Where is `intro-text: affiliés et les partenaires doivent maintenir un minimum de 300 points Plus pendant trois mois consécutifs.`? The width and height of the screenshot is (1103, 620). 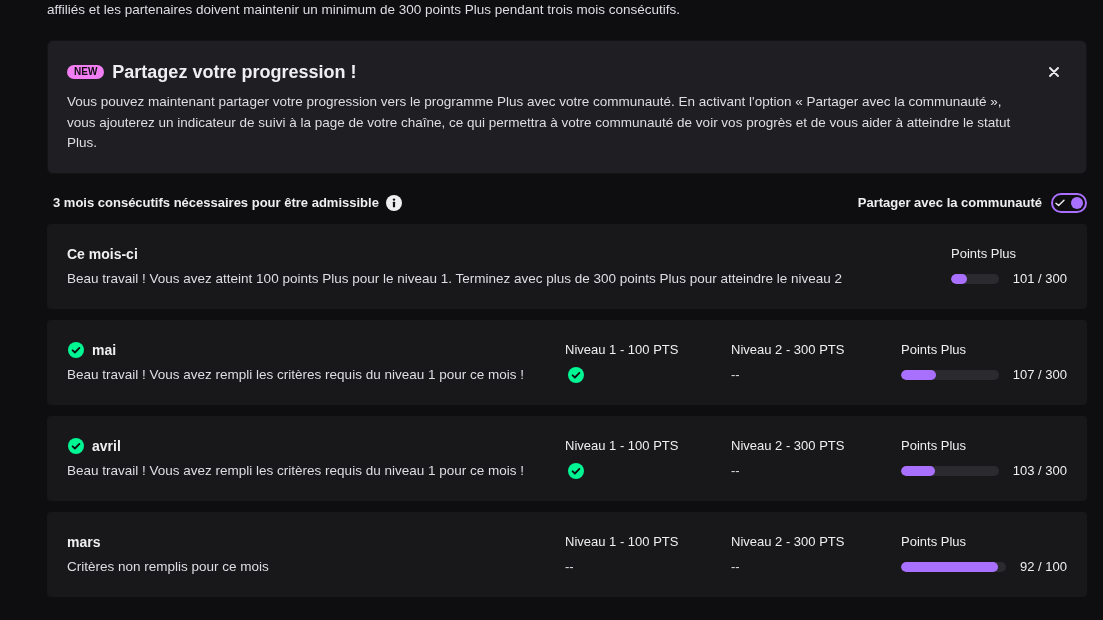
intro-text: affiliés et les partenaires doivent maintenir un minimum de 300 points Plus pendant trois mois consécutifs. is located at coordinates (364, 10).